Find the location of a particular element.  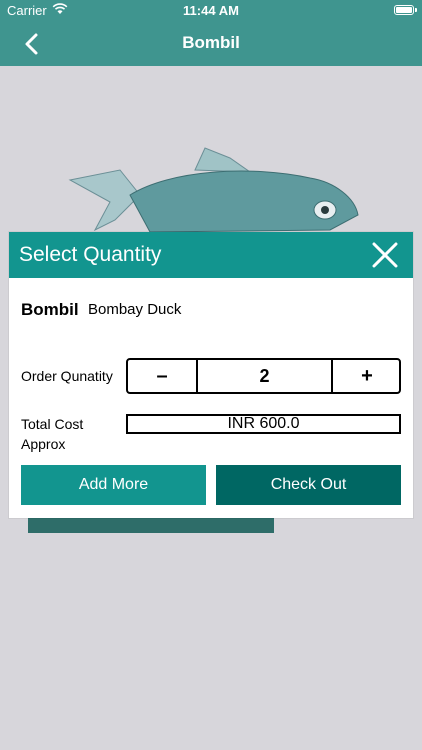

status-bar: Carrier 11:44 AM is located at coordinates (211, 11).